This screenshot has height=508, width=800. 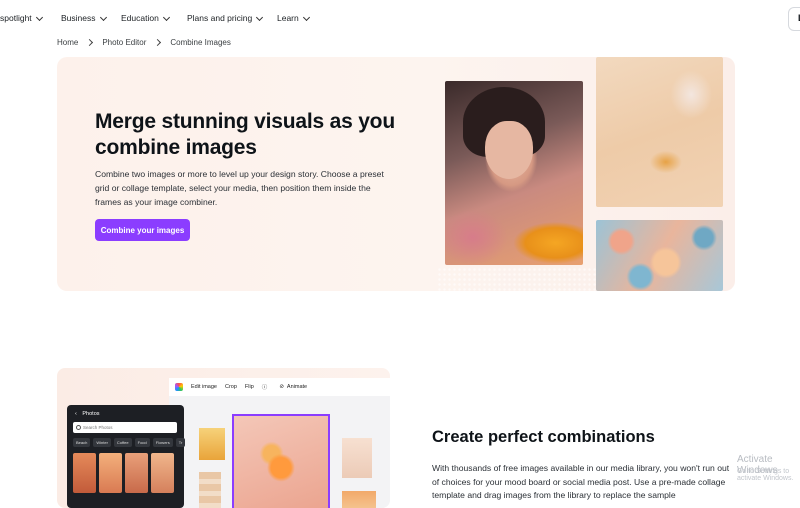 What do you see at coordinates (142, 230) in the screenshot?
I see `combine-images-button: Combine your images` at bounding box center [142, 230].